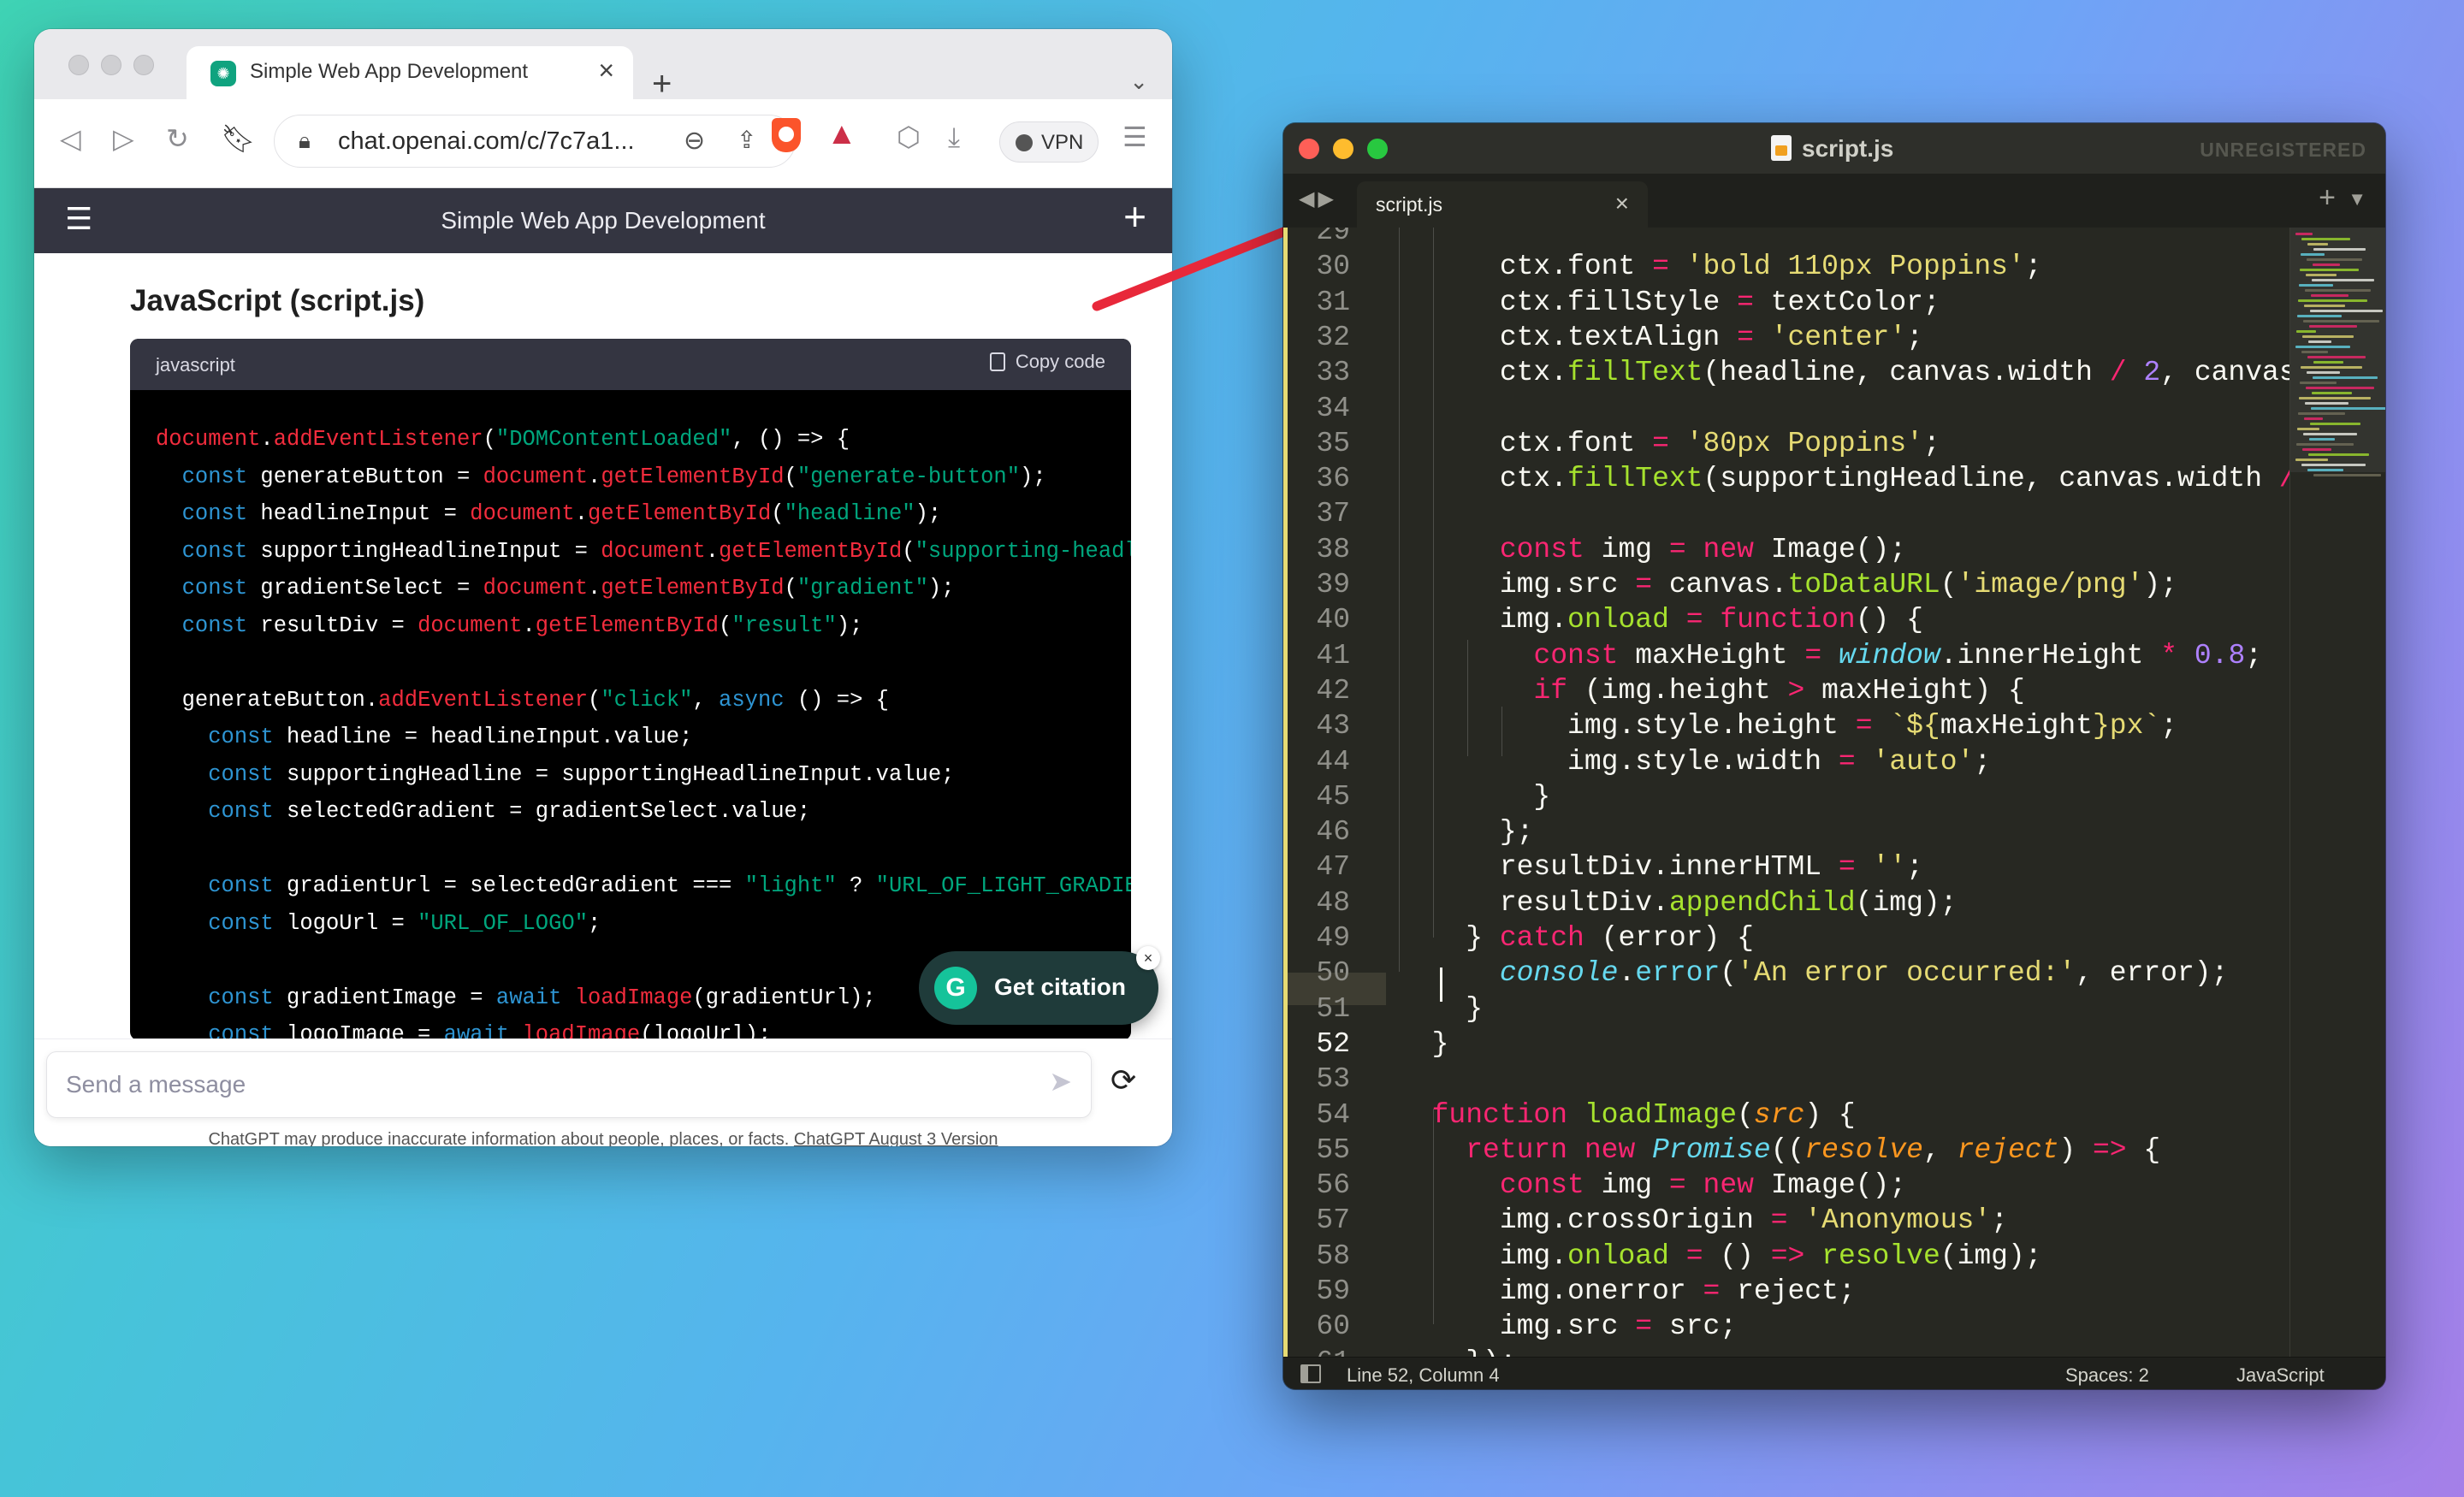 The width and height of the screenshot is (2464, 1497). What do you see at coordinates (581, 1030) in the screenshot?
I see `code-token: loadImage` at bounding box center [581, 1030].